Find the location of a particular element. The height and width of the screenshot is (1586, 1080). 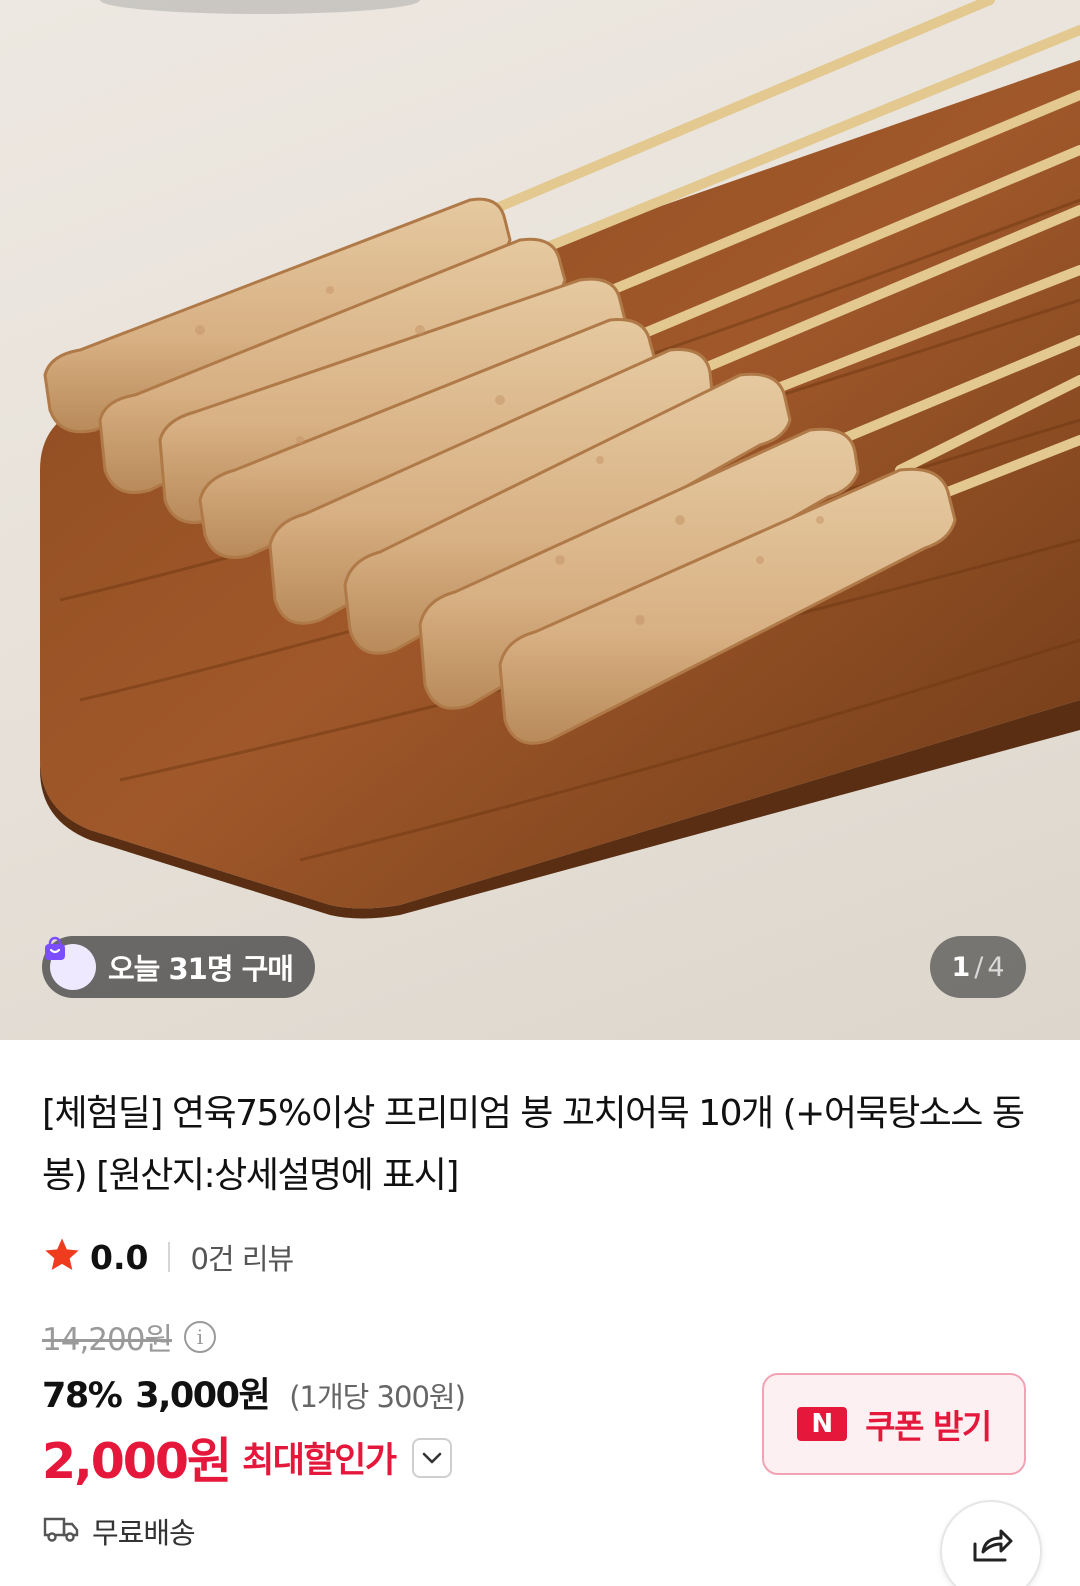

naver-n-icon: N is located at coordinates (822, 1424).